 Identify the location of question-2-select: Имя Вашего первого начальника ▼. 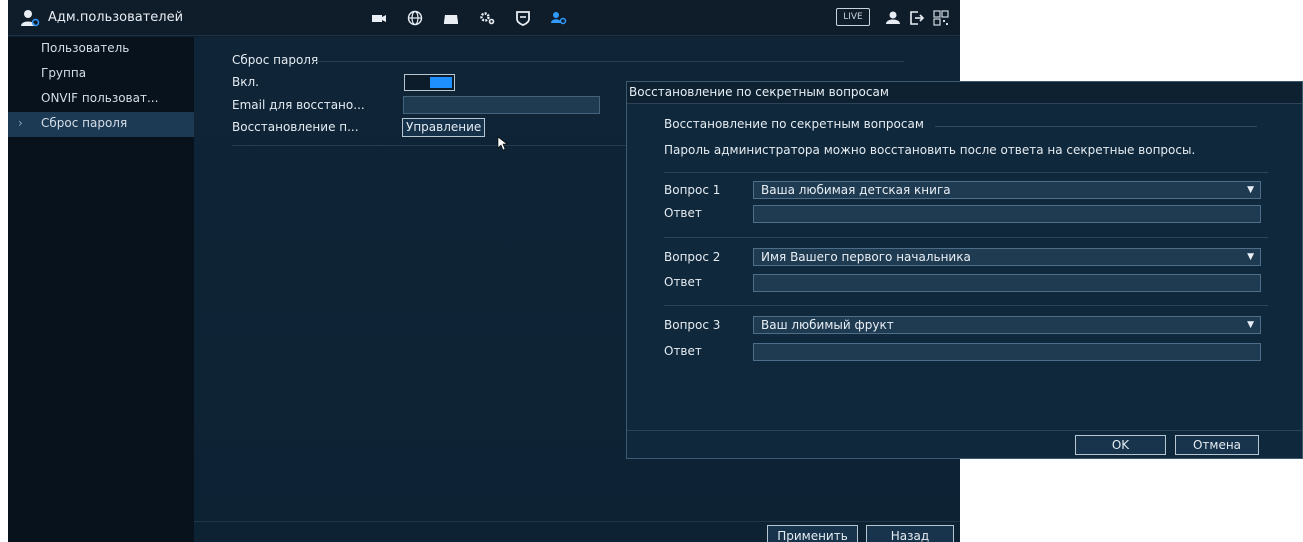
(1007, 257).